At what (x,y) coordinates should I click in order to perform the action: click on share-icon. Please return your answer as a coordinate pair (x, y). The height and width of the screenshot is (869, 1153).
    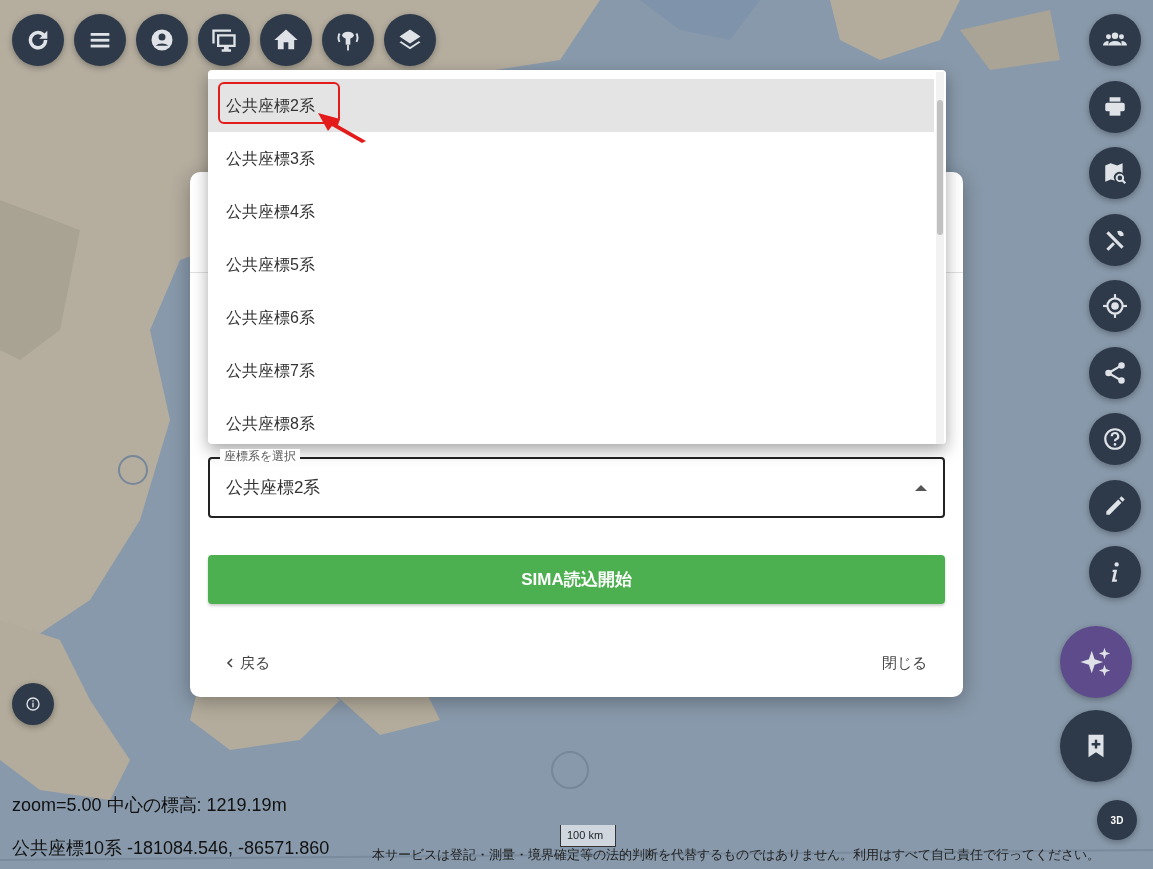
    Looking at the image, I should click on (1115, 372).